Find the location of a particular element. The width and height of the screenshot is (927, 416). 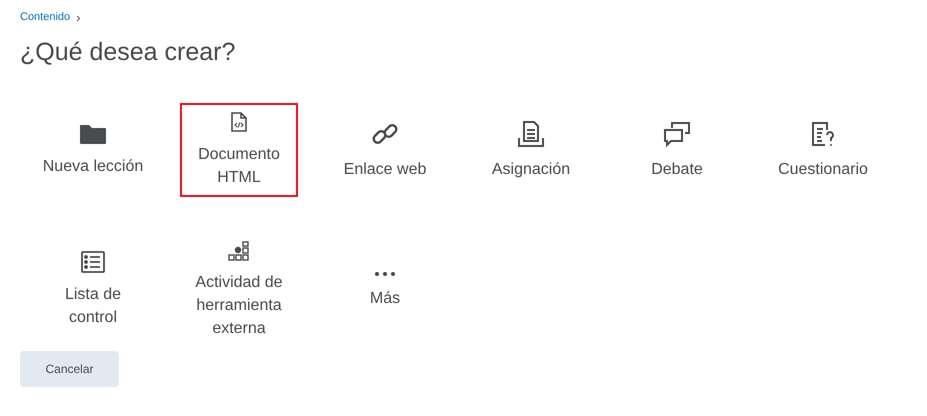

page-title: ¿Qué desea crear? is located at coordinates (128, 53).